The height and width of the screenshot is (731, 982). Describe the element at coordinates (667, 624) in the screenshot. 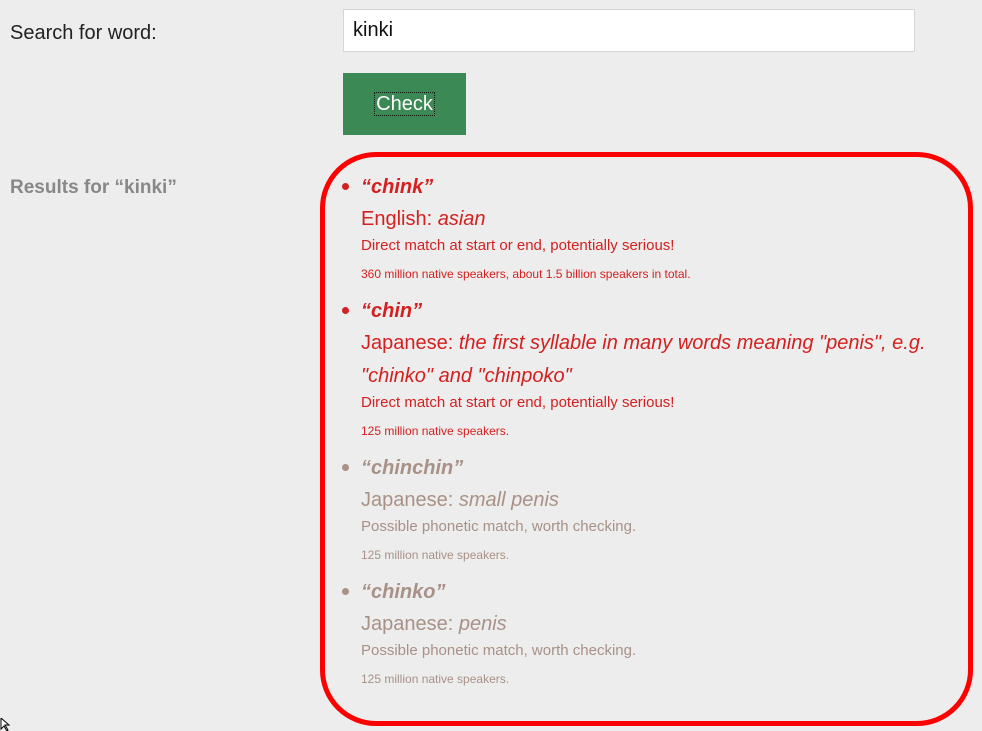

I see `result-meaning: Japanese: penis` at that location.